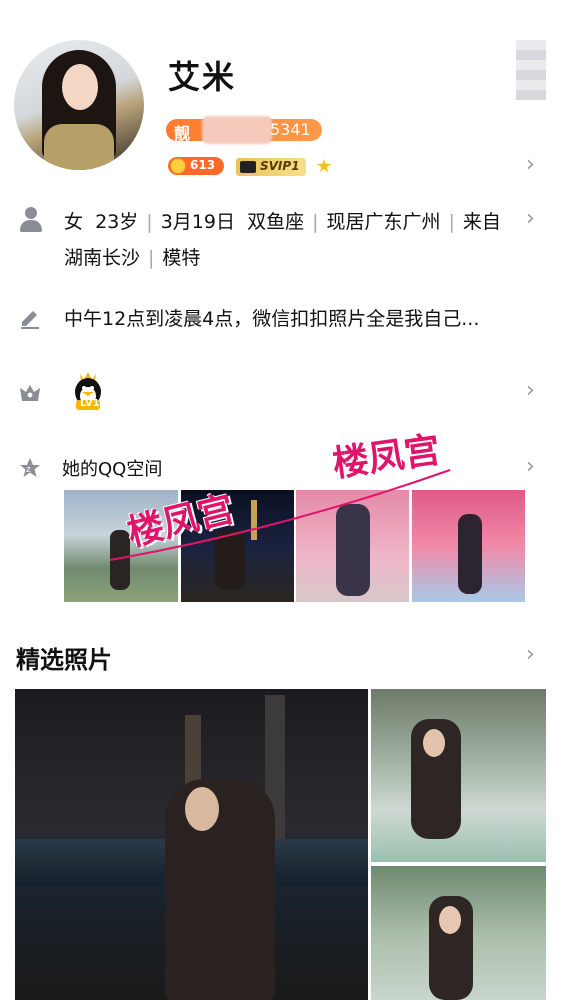 The image size is (566, 1000). I want to click on crown-icon, so click(30, 392).